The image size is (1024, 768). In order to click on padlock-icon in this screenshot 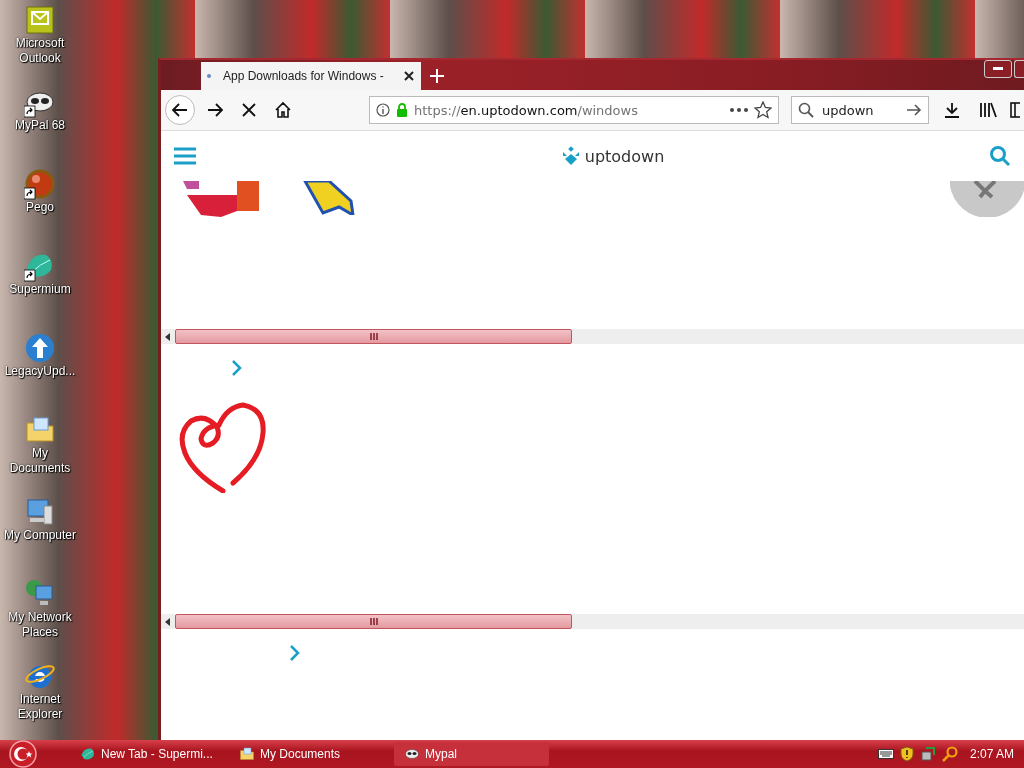, I will do `click(402, 110)`.